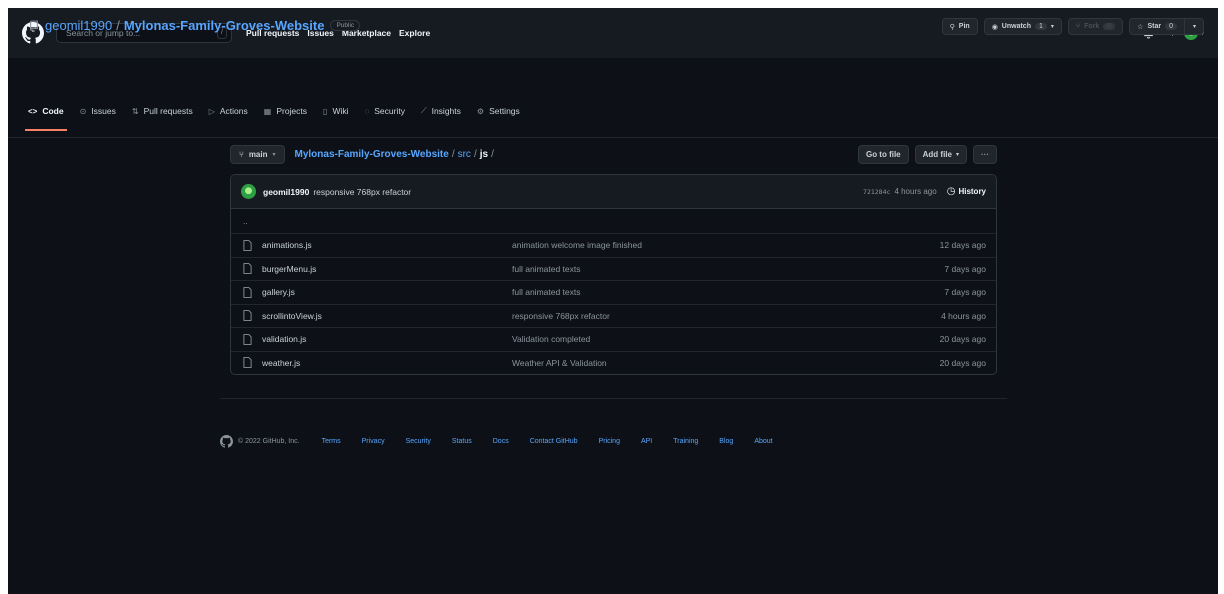 This screenshot has width=1224, height=594. Describe the element at coordinates (883, 154) in the screenshot. I see `go-to-file-button: Go to file` at that location.